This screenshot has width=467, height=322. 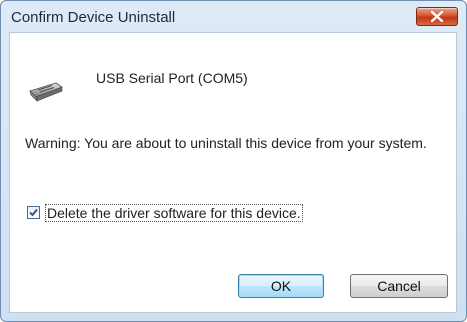 What do you see at coordinates (46, 92) in the screenshot?
I see `usb-device-icon` at bounding box center [46, 92].